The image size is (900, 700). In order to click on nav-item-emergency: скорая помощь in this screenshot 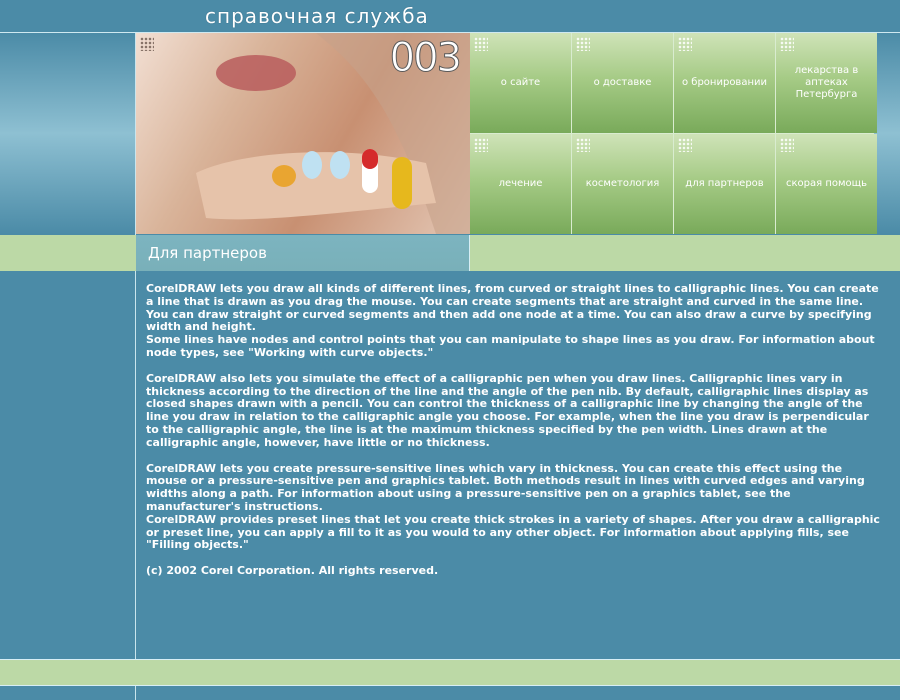, I will do `click(826, 184)`.